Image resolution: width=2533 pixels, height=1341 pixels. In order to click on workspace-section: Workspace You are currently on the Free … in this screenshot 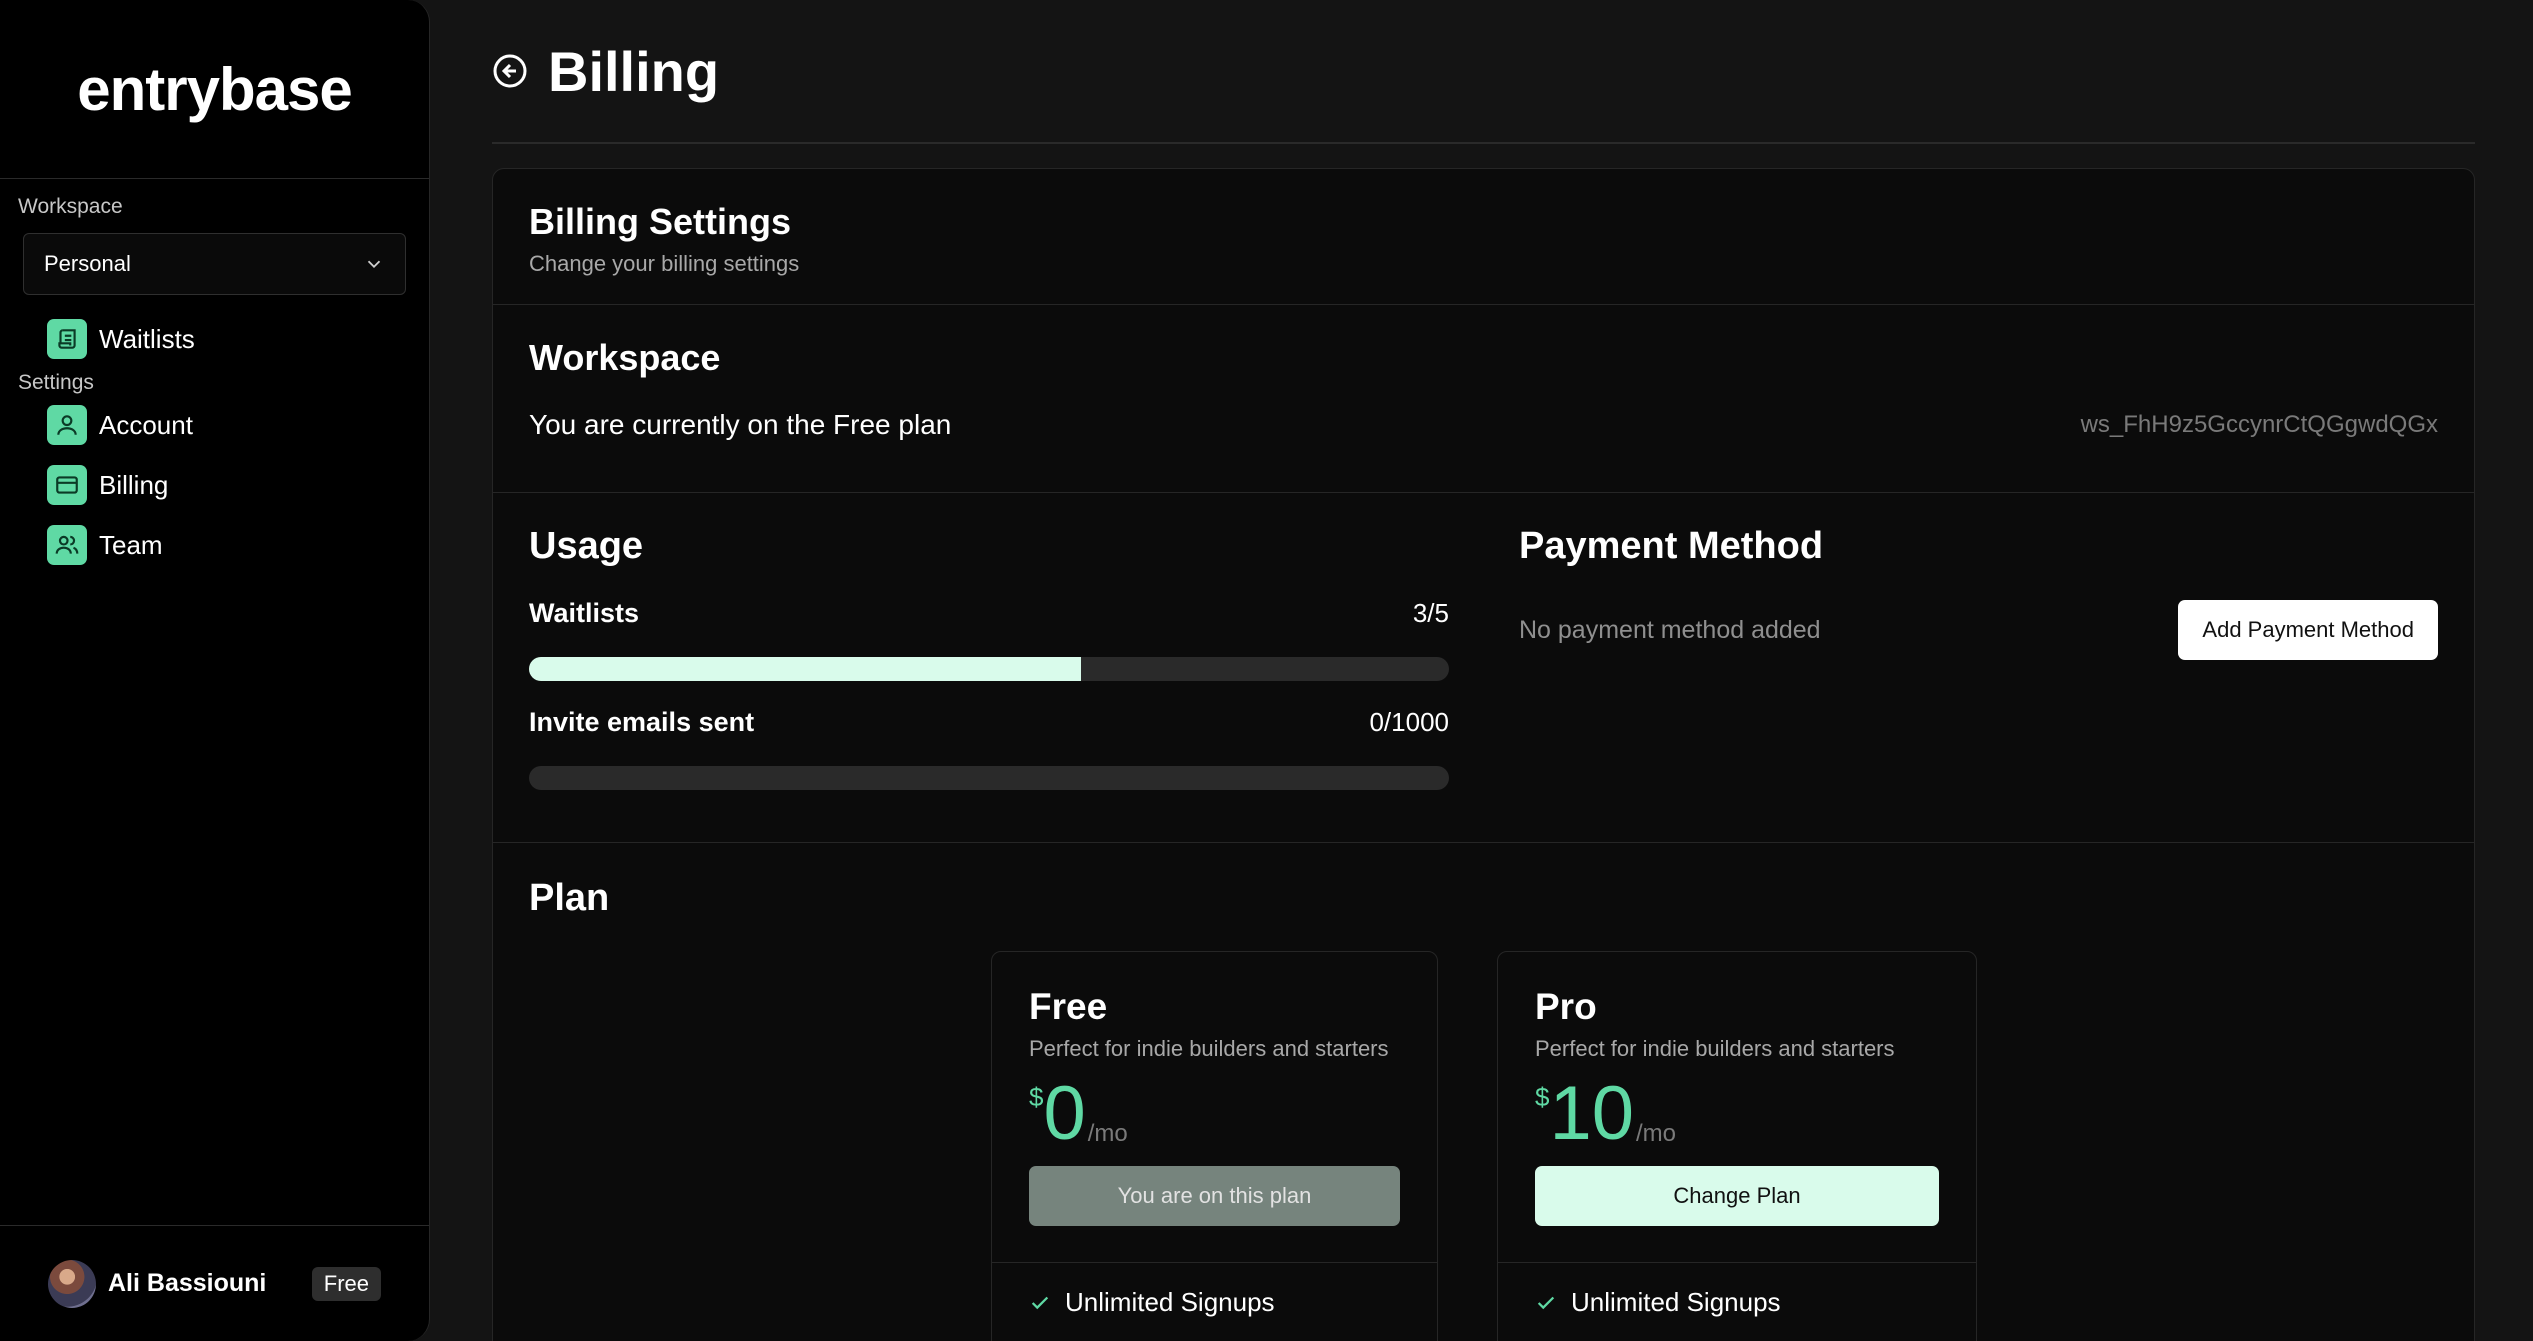, I will do `click(1483, 399)`.